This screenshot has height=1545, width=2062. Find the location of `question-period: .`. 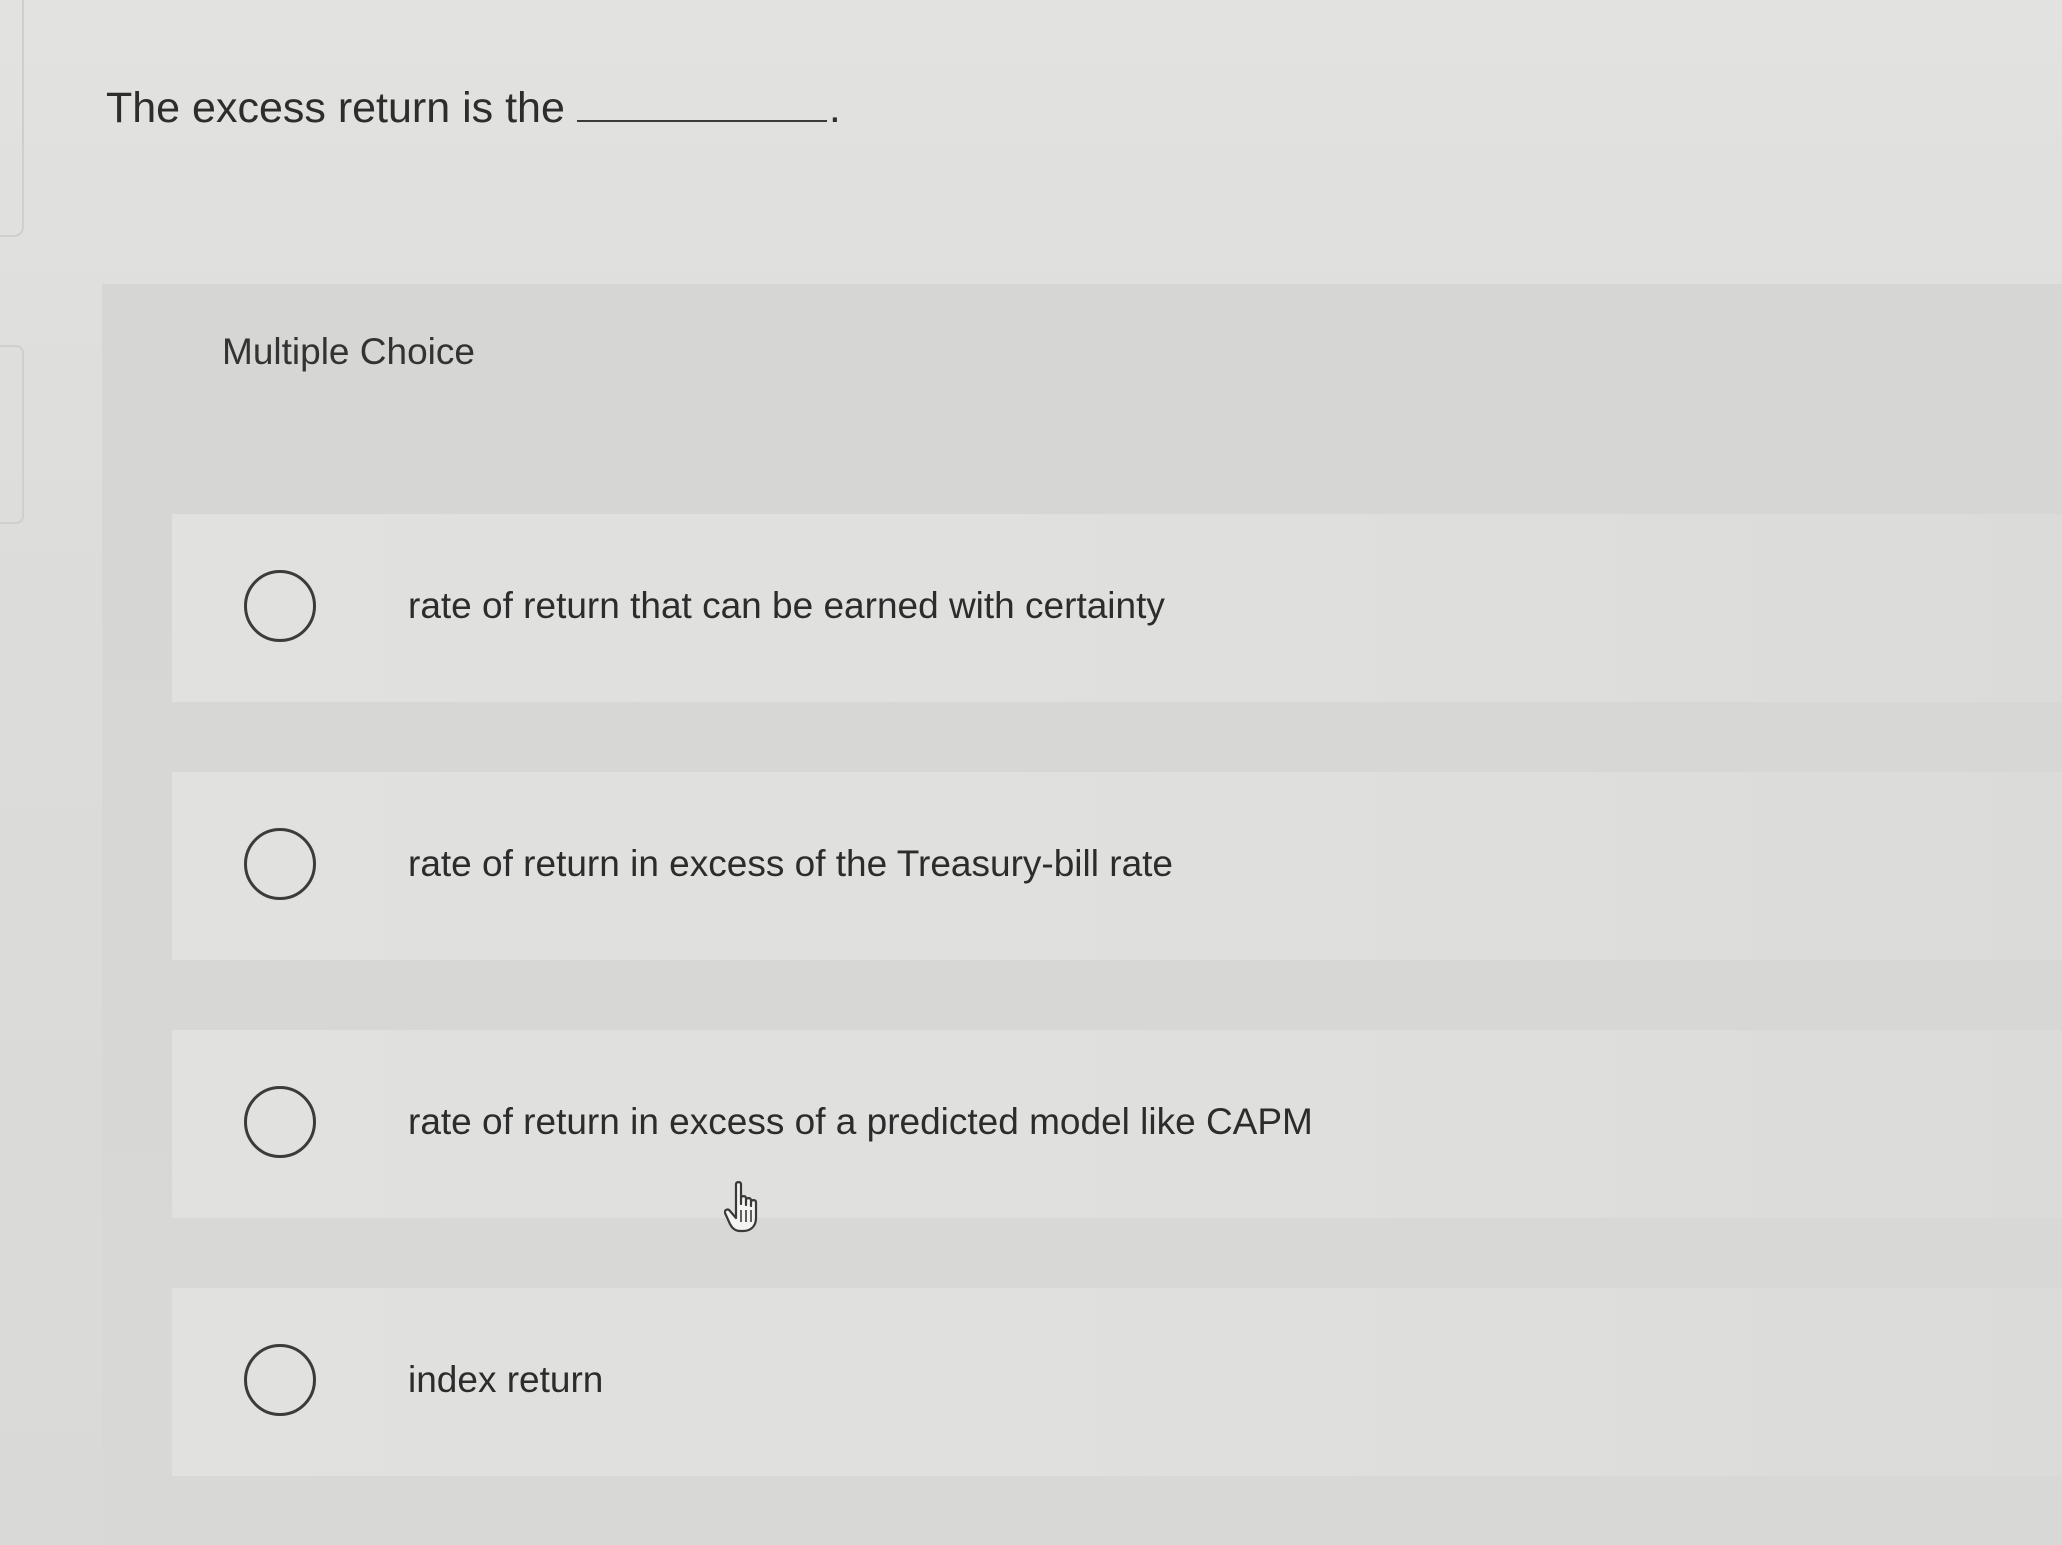

question-period: . is located at coordinates (834, 108).